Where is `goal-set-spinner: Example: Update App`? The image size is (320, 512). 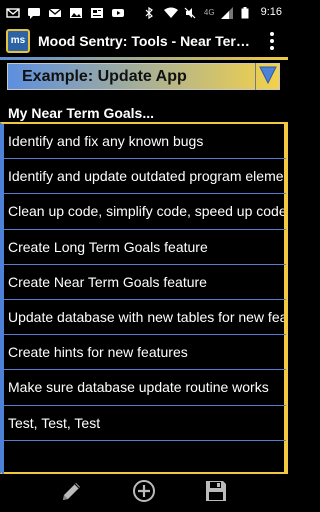 goal-set-spinner: Example: Update App is located at coordinates (143, 76).